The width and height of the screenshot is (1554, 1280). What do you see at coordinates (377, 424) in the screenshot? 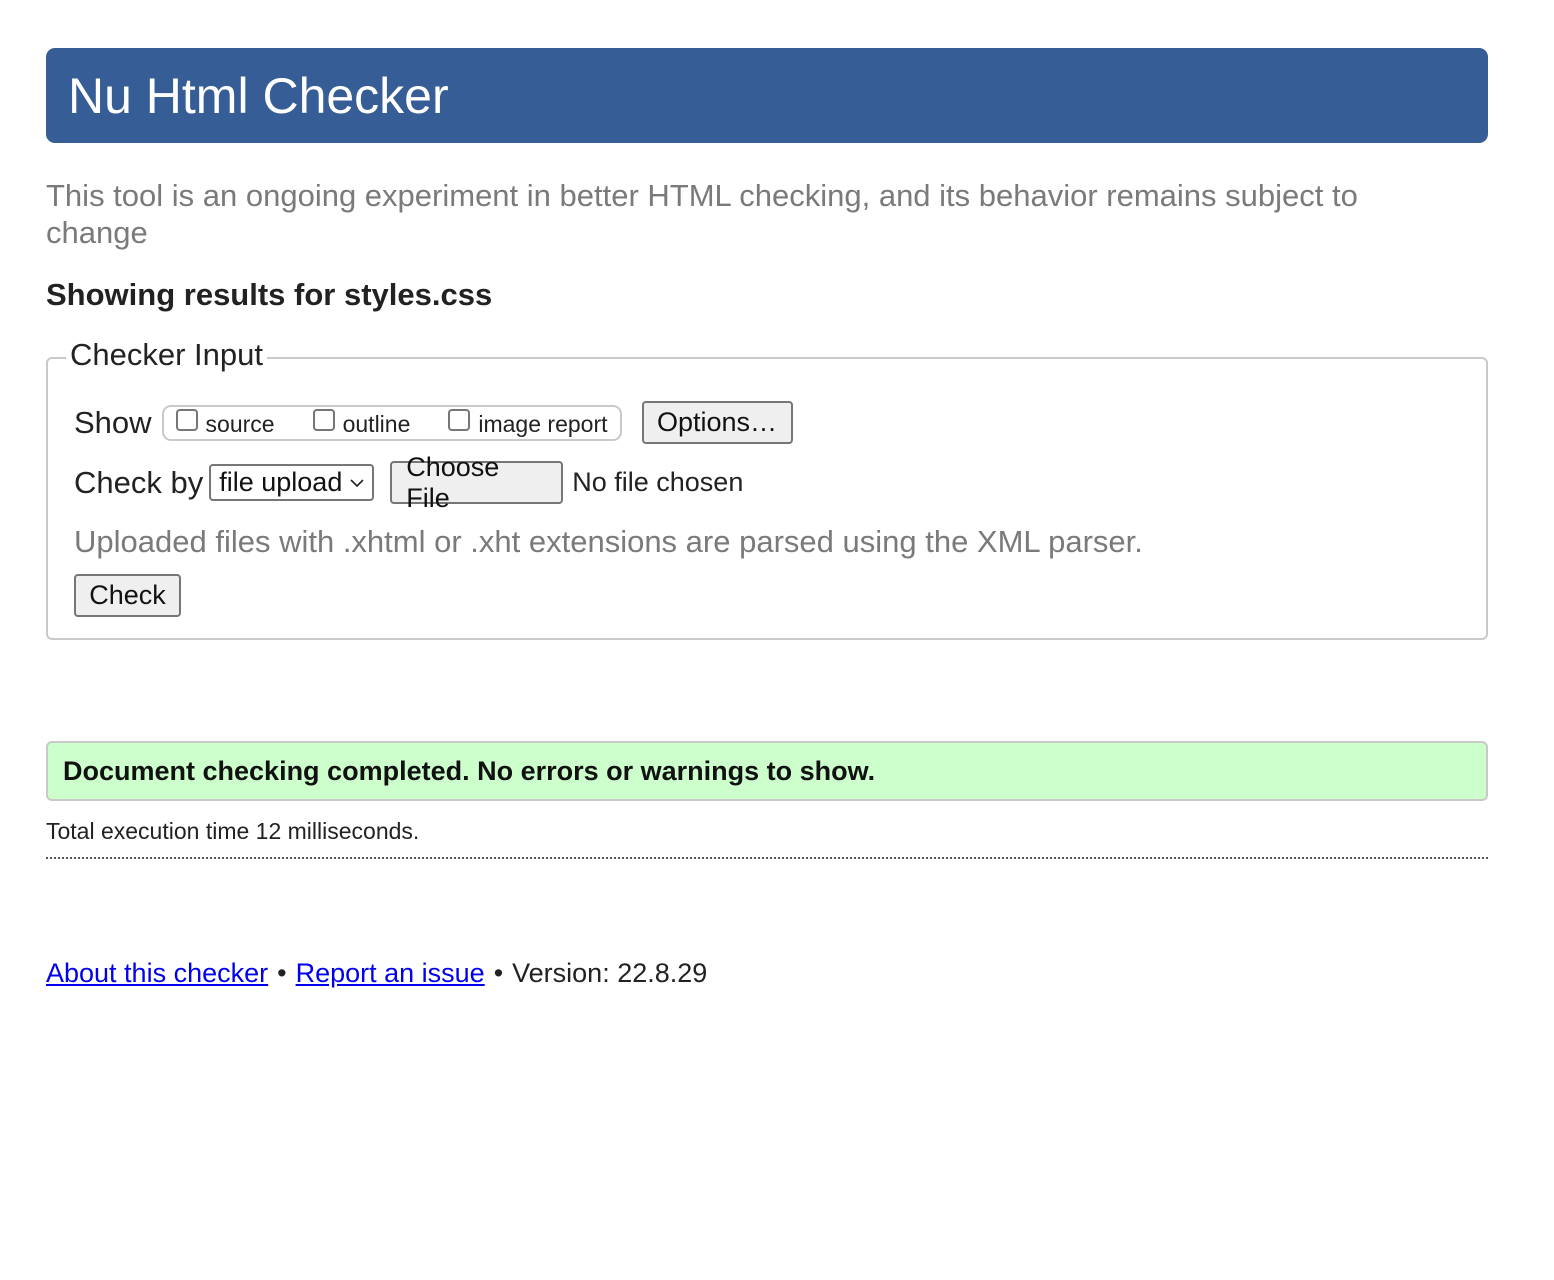
I see `outline-checkbox-label: outline` at bounding box center [377, 424].